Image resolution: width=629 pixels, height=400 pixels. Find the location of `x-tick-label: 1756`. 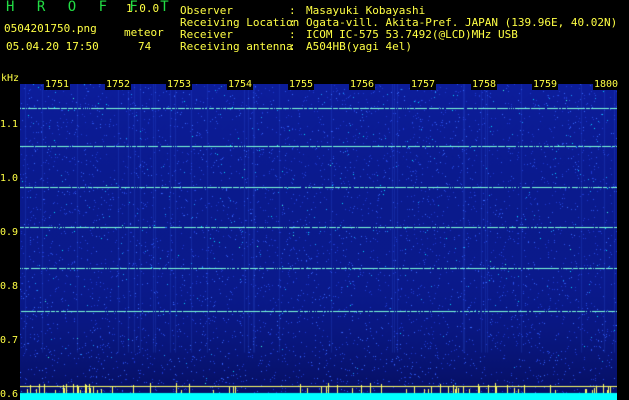

x-tick-label: 1756 is located at coordinates (362, 84).